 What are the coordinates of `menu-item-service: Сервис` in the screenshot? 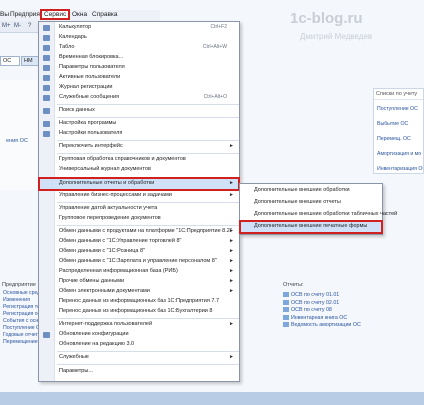 It's located at (55, 14).